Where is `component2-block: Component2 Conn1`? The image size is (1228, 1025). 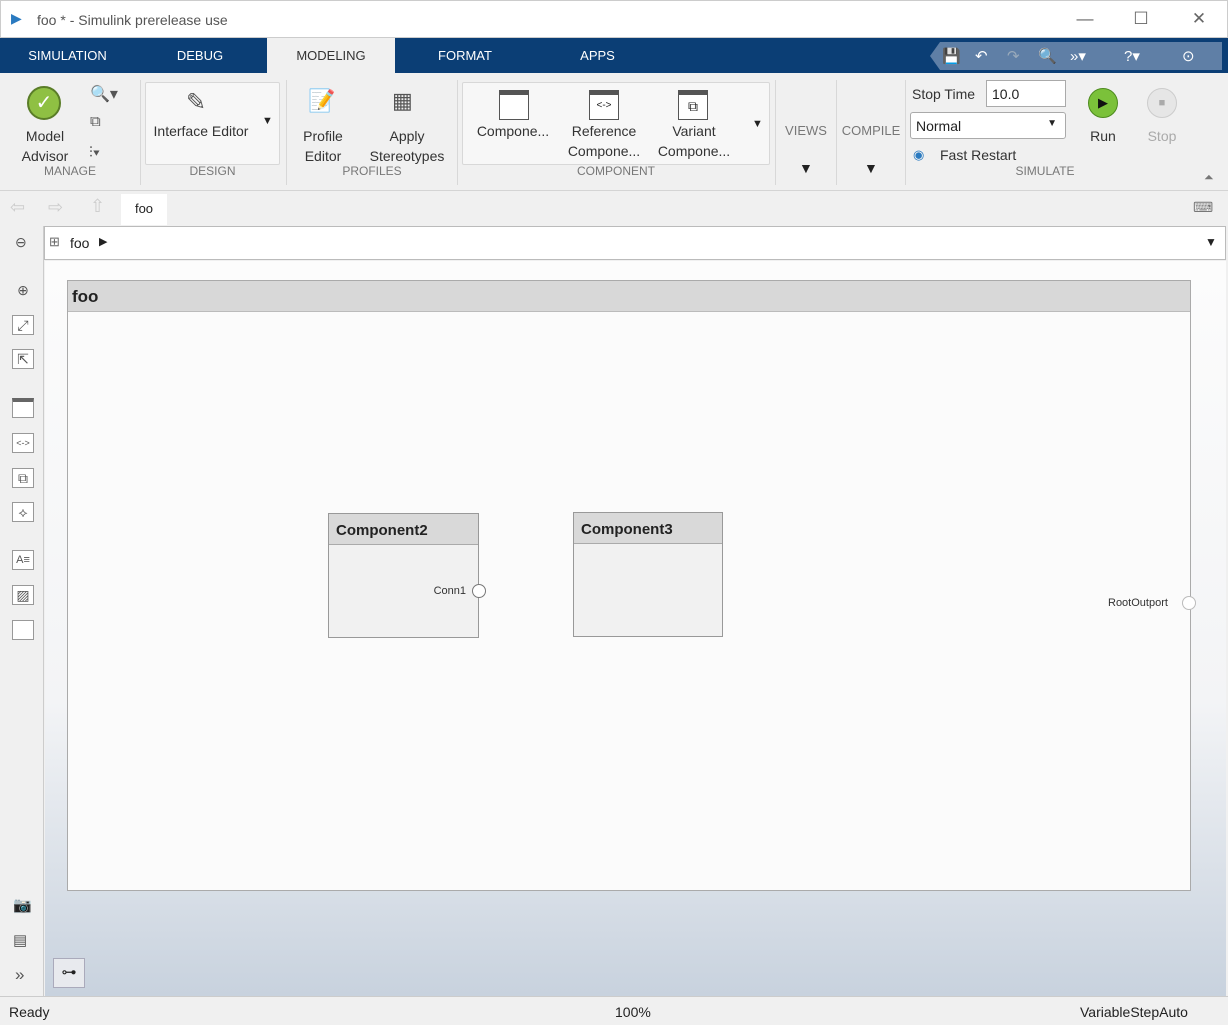
component2-block: Component2 Conn1 is located at coordinates (407, 575).